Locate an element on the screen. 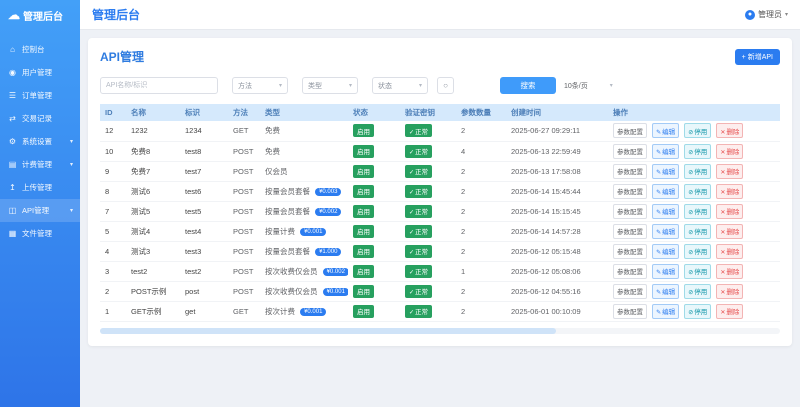 The height and width of the screenshot is (407, 800). sidebar-item-settings: ⚙ 系统设置 ▾ is located at coordinates (40, 141).